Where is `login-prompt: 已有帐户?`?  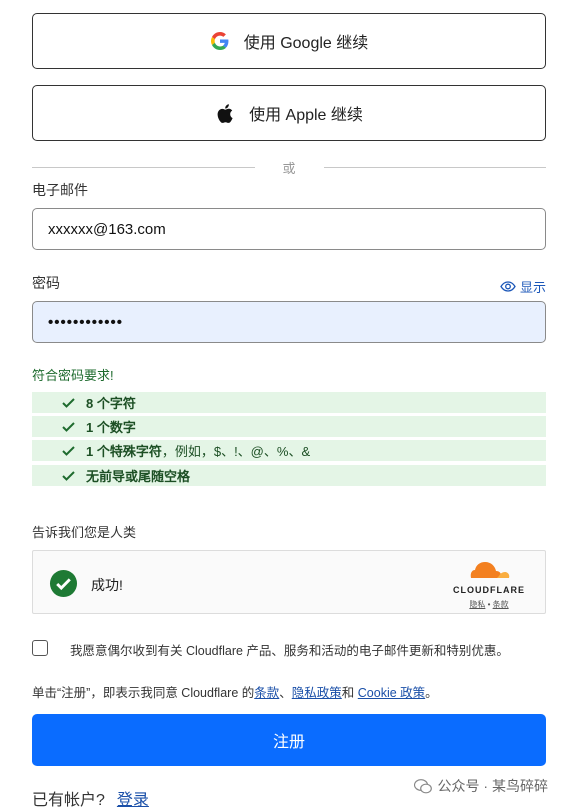
login-prompt: 已有帐户? is located at coordinates (68, 800).